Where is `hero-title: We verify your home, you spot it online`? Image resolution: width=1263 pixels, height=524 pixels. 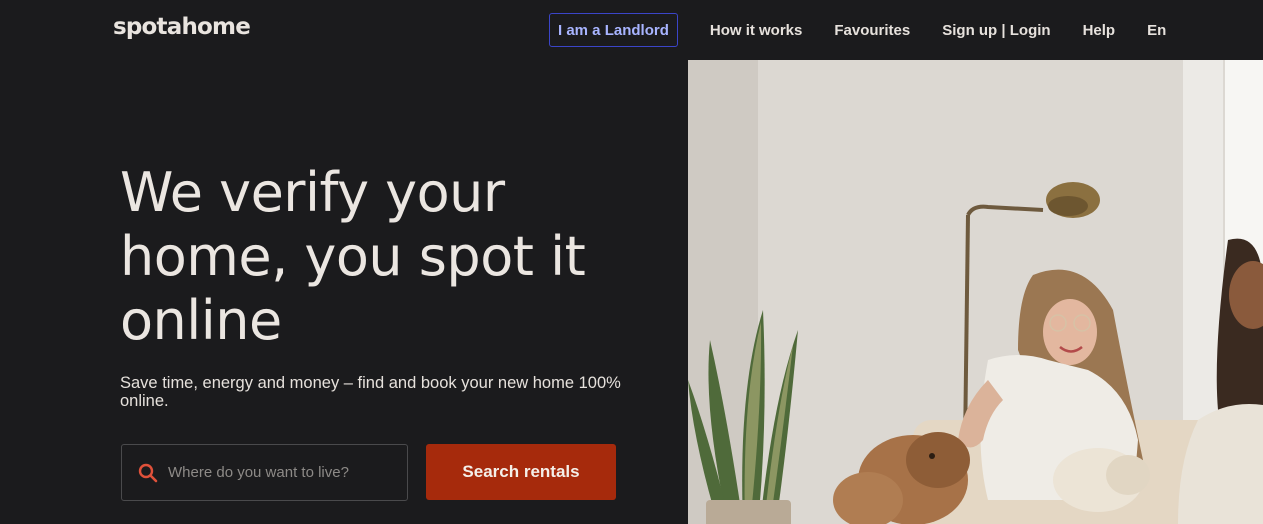 hero-title: We verify your home, you spot it online is located at coordinates (353, 256).